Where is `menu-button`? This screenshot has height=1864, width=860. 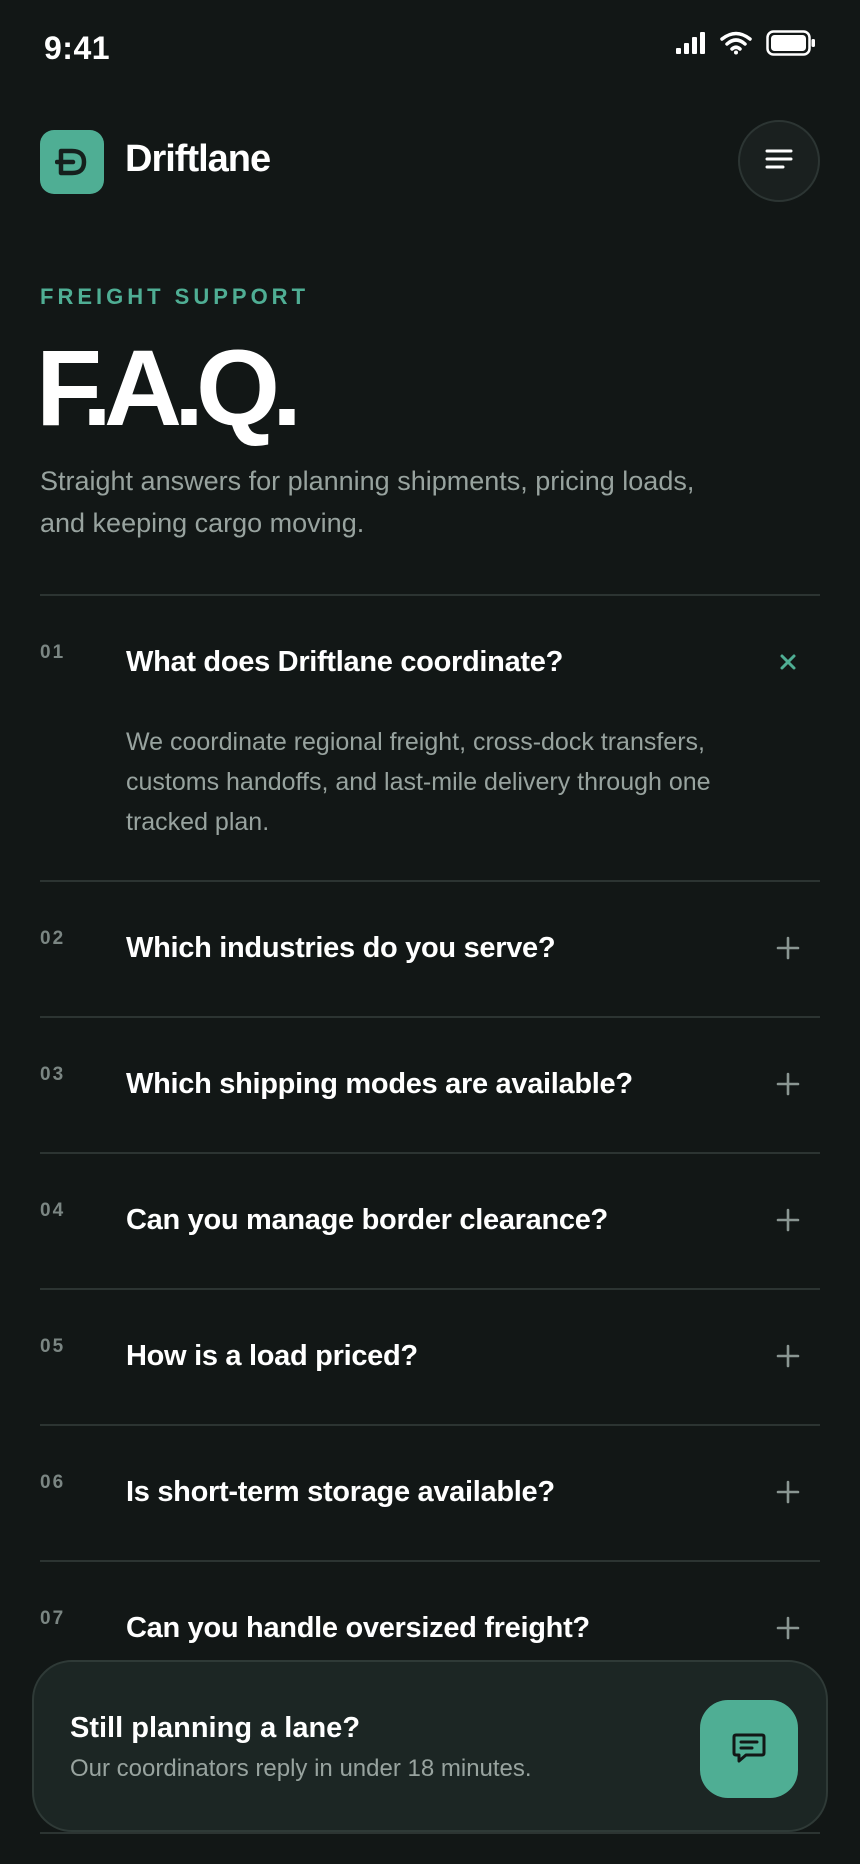
menu-button is located at coordinates (779, 161).